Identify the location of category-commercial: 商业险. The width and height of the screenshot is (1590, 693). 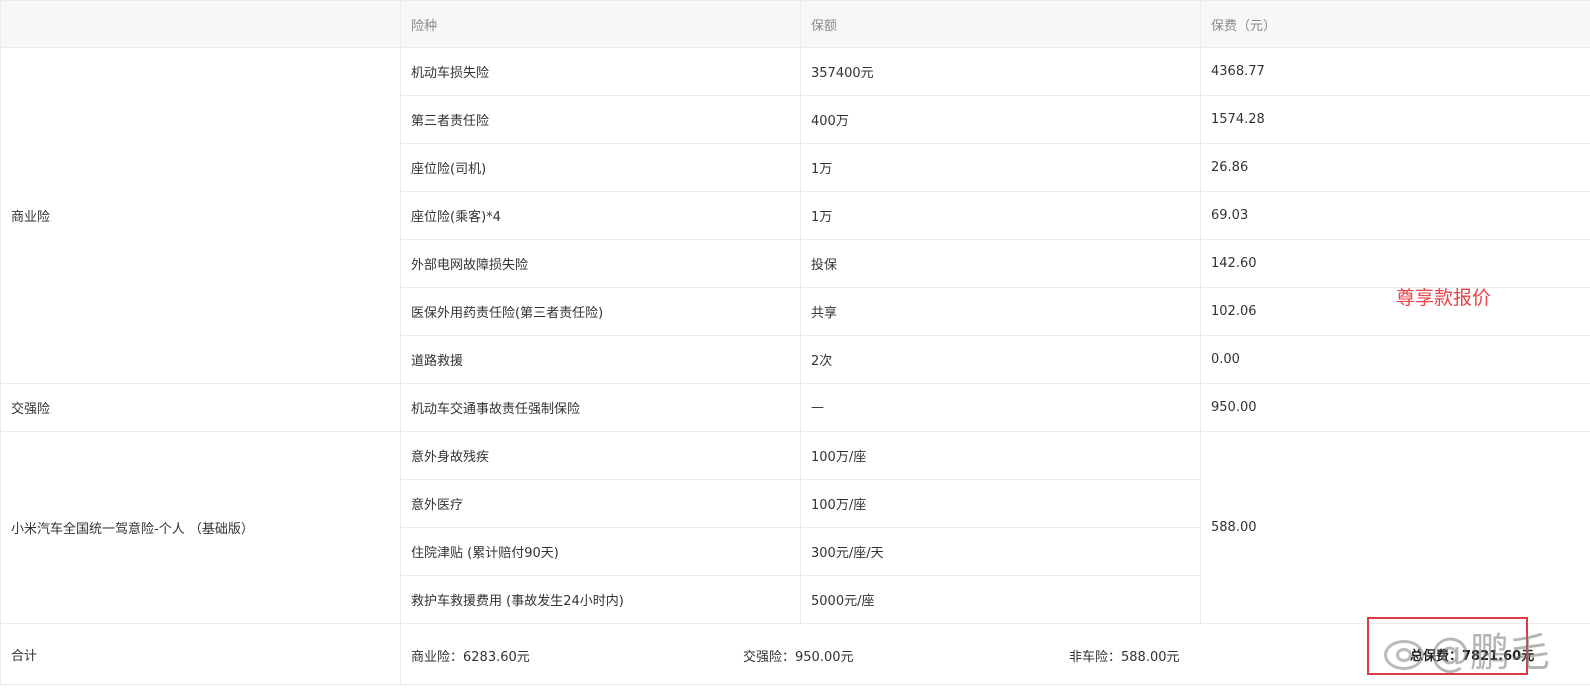
(200, 215).